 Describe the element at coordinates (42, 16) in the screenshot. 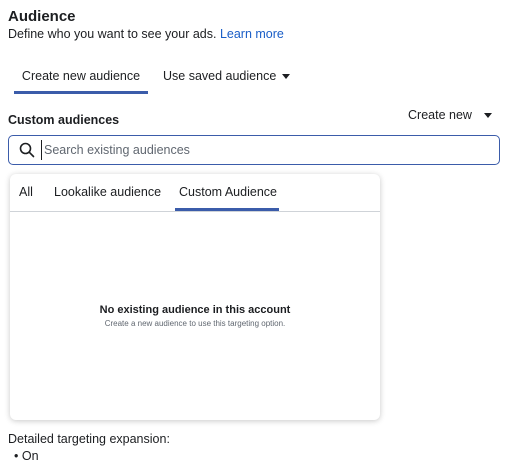

I see `section-title: Audience` at that location.